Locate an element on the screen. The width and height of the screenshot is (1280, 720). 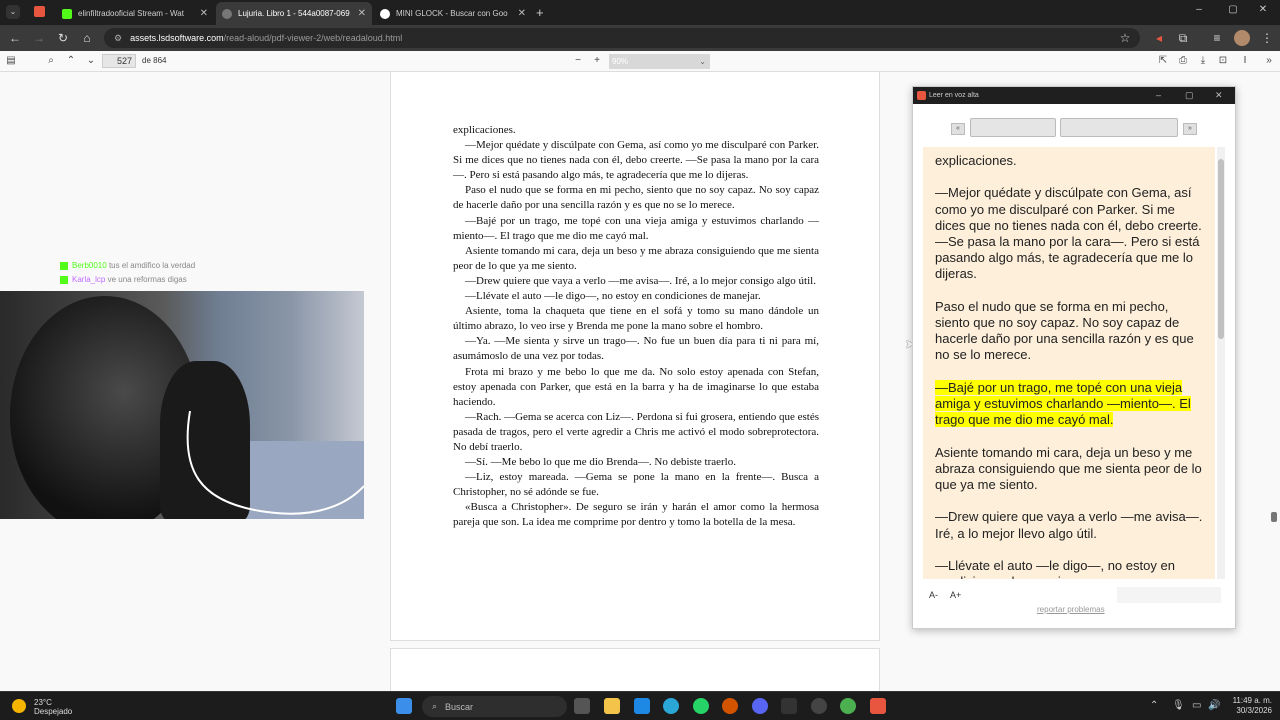
chat-badge-icon is located at coordinates (64, 265).